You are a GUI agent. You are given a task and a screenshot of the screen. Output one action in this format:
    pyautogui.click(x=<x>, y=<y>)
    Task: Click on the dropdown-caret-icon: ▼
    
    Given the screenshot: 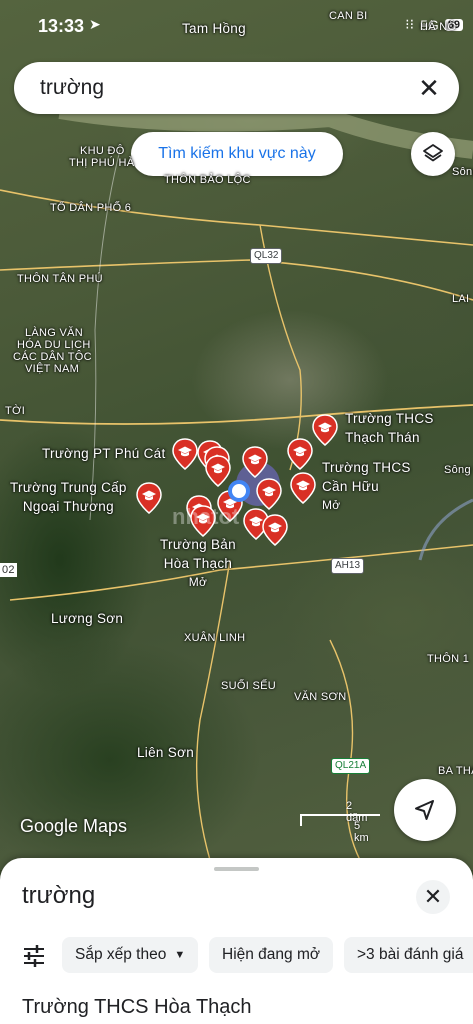 What is the action you would take?
    pyautogui.click(x=180, y=955)
    